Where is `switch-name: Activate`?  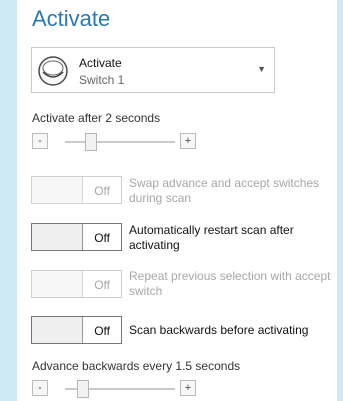
switch-name: Activate is located at coordinates (100, 63).